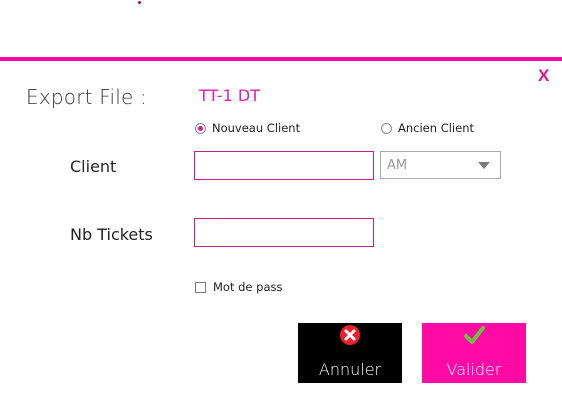  What do you see at coordinates (284, 232) in the screenshot?
I see `nb-tickets-input` at bounding box center [284, 232].